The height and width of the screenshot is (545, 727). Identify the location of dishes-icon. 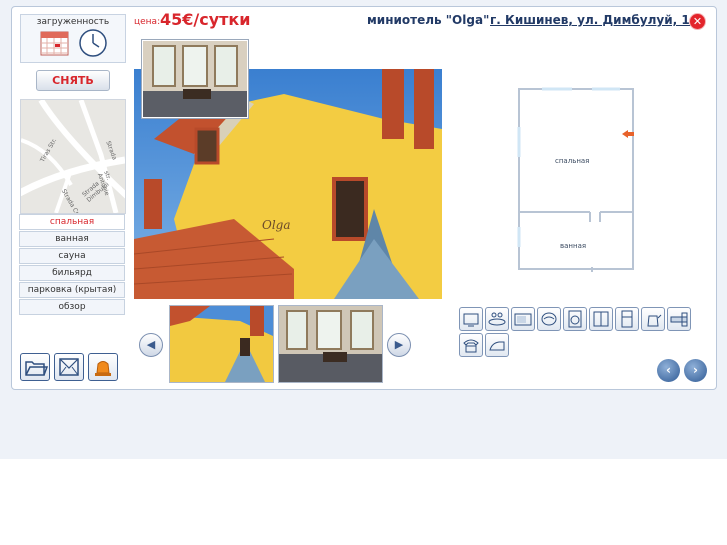
(497, 319).